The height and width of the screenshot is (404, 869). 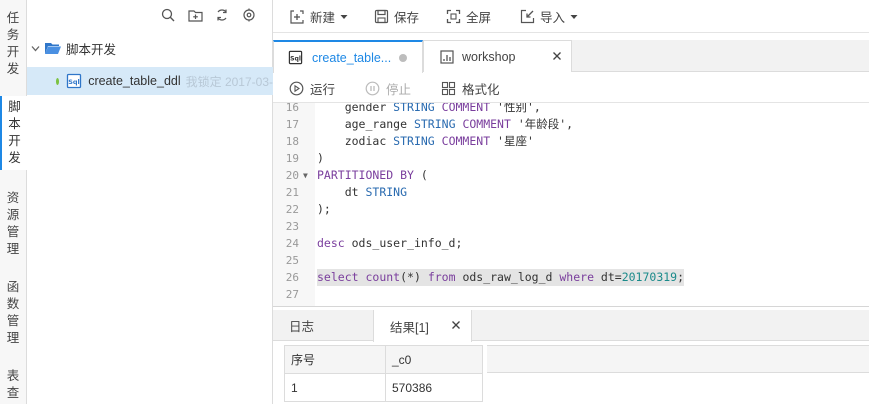 I want to click on refresh-icon, so click(x=222, y=15).